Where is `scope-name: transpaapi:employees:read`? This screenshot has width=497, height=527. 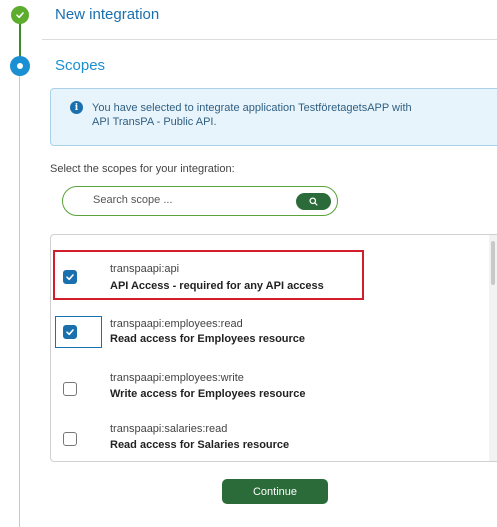
scope-name: transpaapi:employees:read is located at coordinates (176, 324).